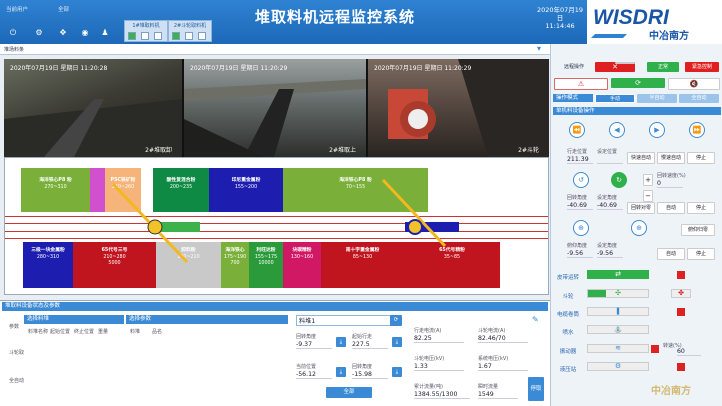 The image size is (722, 406). Describe the element at coordinates (17, 10) in the screenshot. I see `current-user-label: 当前用户` at that location.